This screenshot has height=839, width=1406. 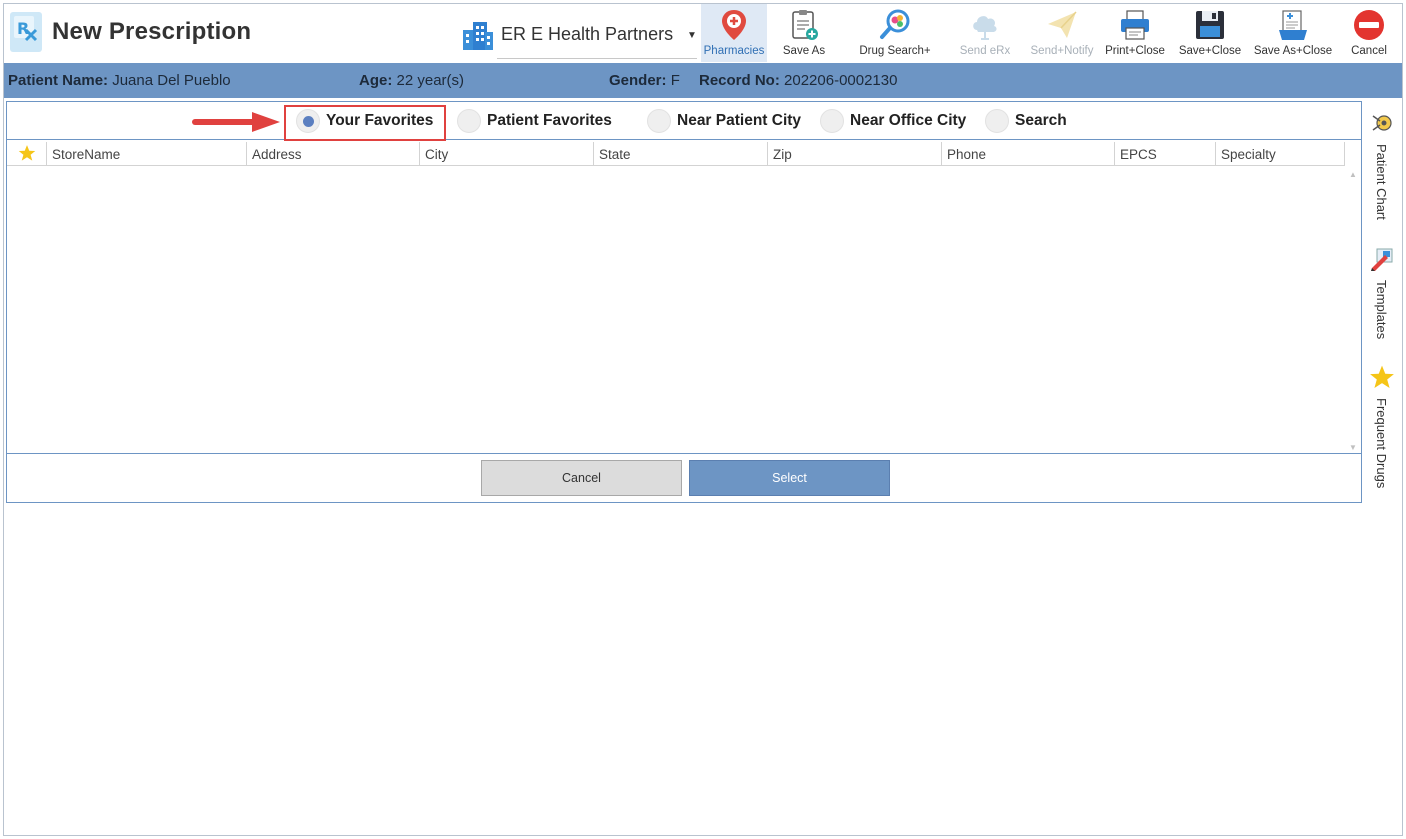 What do you see at coordinates (152, 31) in the screenshot?
I see `page-title: New Prescription` at bounding box center [152, 31].